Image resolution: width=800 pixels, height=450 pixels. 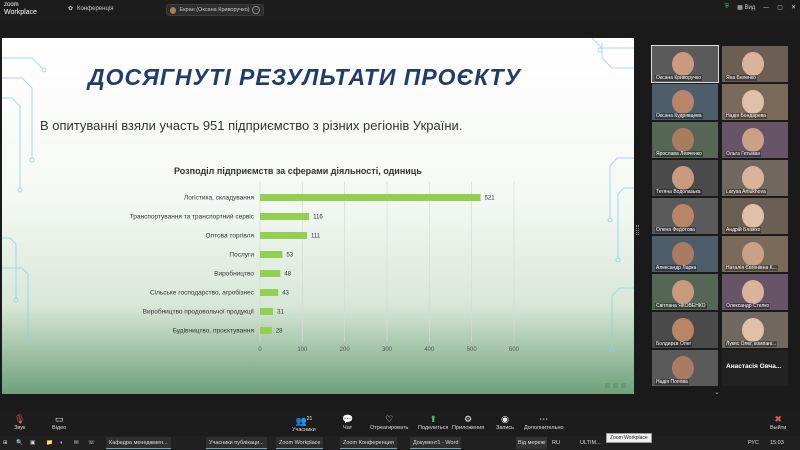 I want to click on participant-name: Болдирєв Олег, so click(x=674, y=344).